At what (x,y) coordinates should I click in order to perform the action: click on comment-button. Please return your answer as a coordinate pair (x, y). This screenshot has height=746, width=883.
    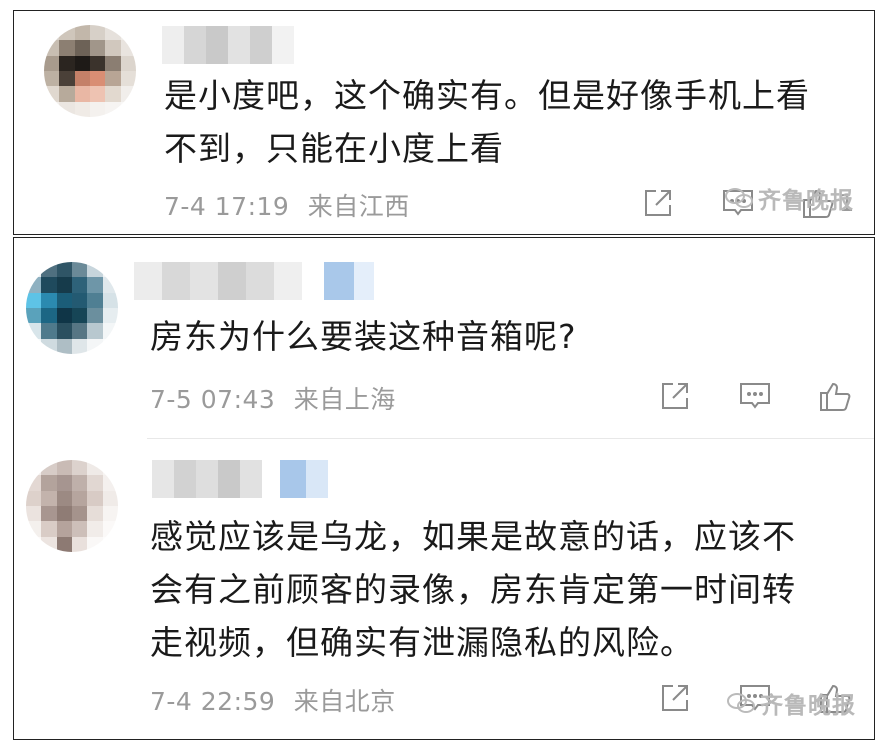
    Looking at the image, I should click on (755, 396).